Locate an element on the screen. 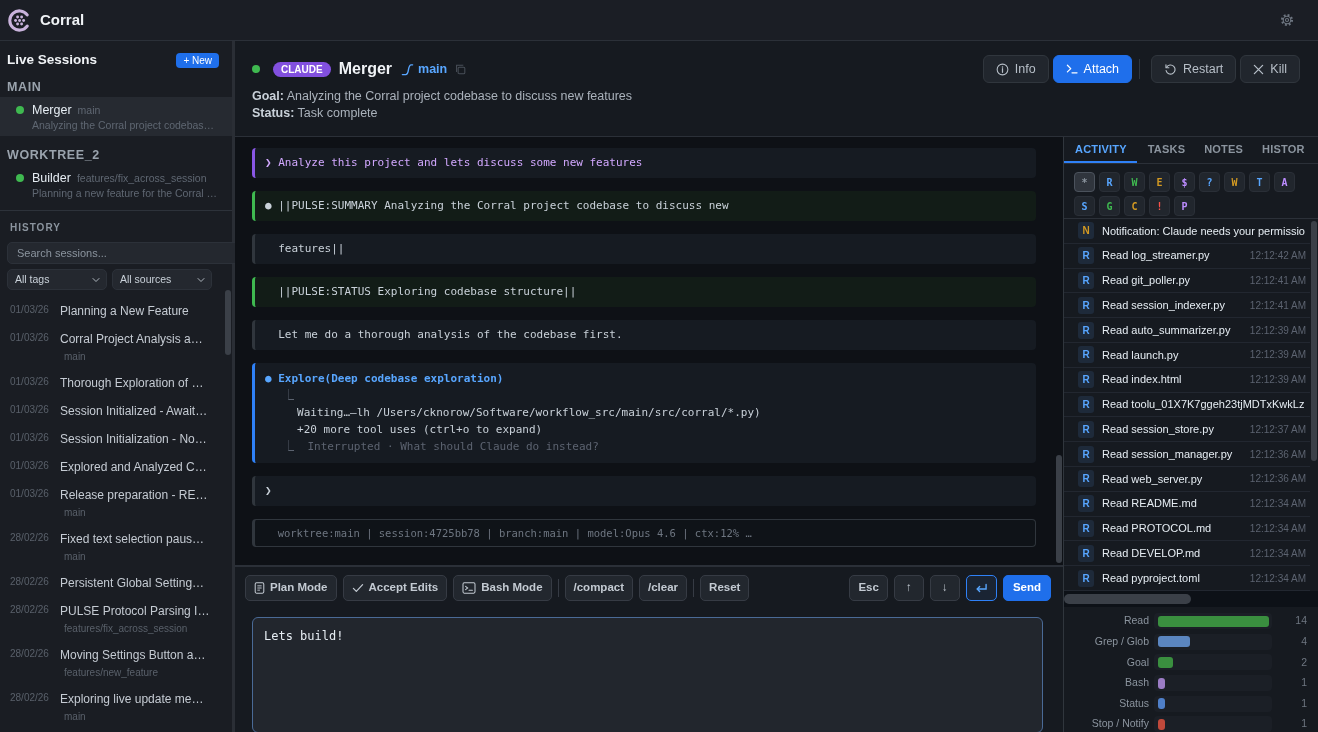  terminal-prompt-icon is located at coordinates (1071, 69).